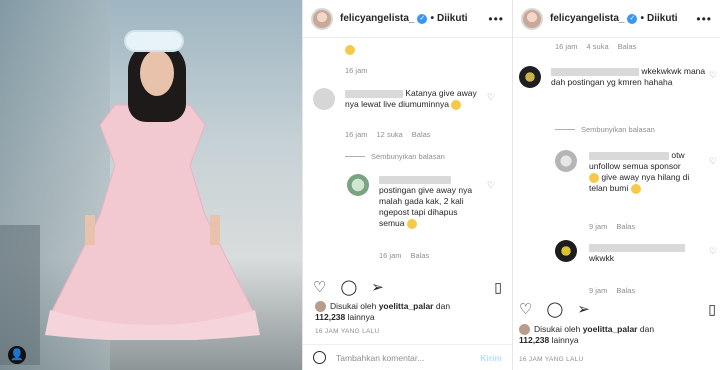  I want to click on comment-likes: 12 suka, so click(390, 134).